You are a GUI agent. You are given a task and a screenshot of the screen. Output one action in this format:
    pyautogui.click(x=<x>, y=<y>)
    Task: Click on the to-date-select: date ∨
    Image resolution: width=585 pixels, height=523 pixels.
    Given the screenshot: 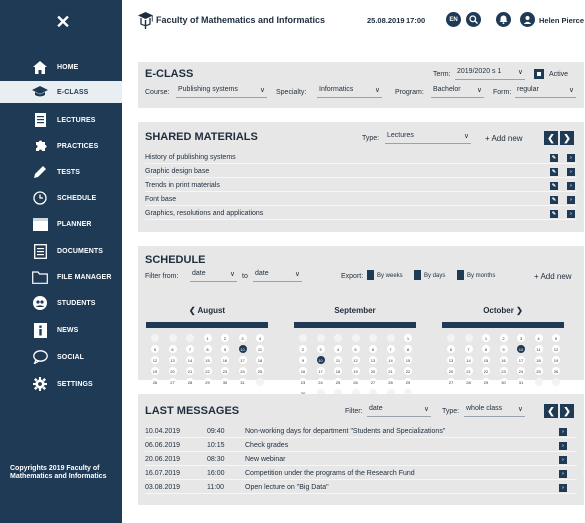 What is the action you would take?
    pyautogui.click(x=277, y=276)
    